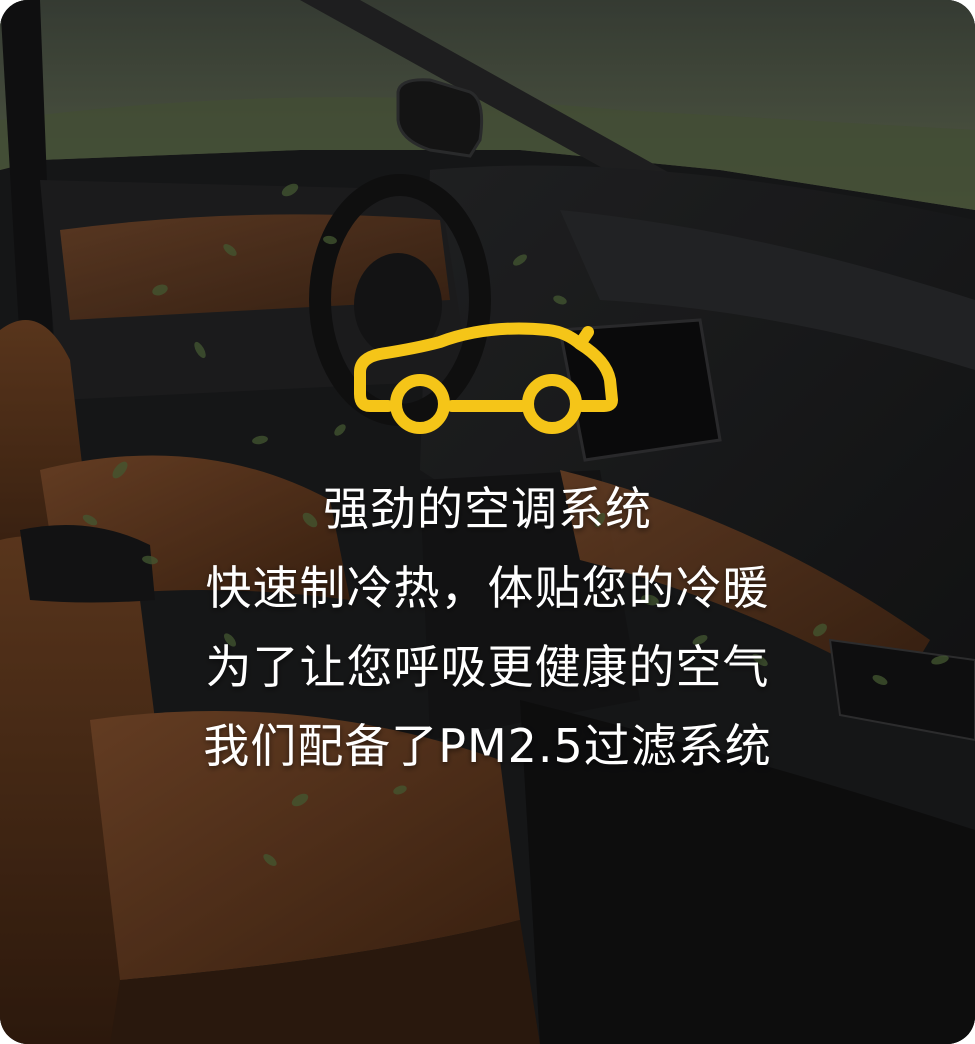  Describe the element at coordinates (487, 509) in the screenshot. I see `headline: 强劲的空调系统` at that location.